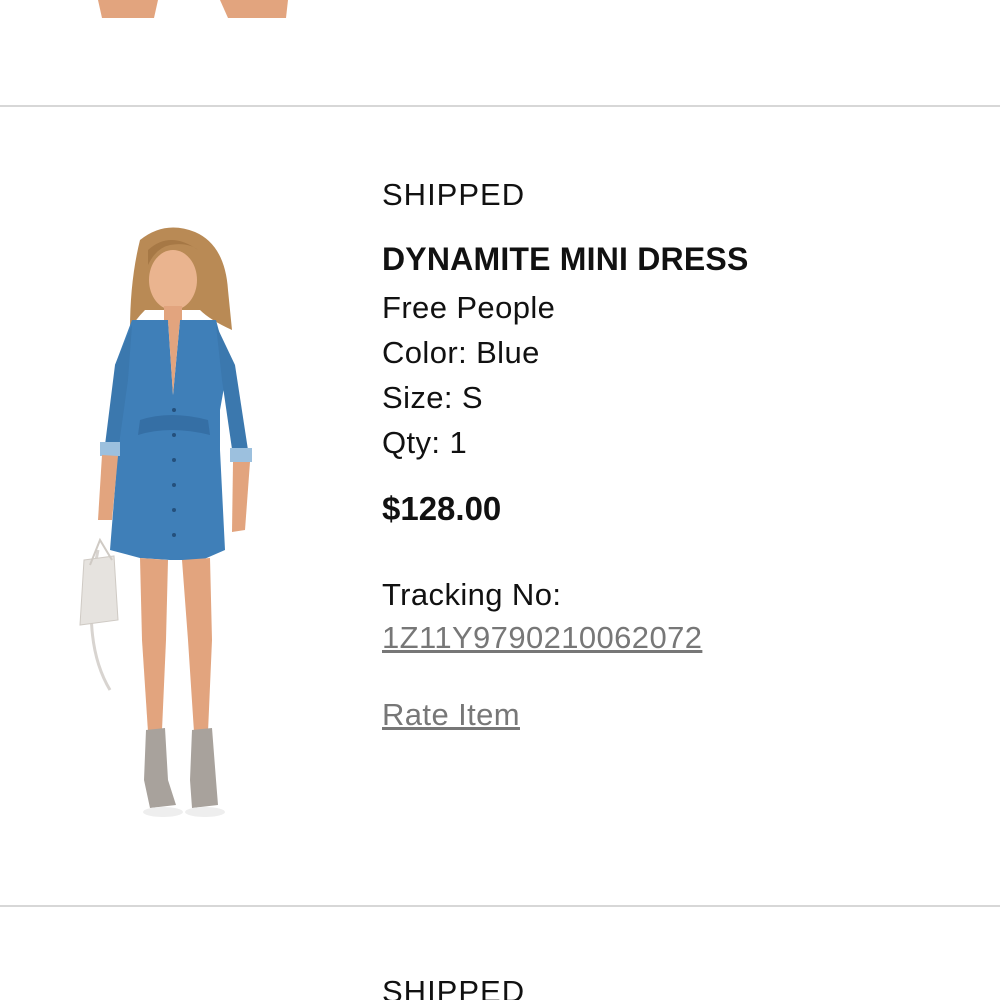  I want to click on product-size: Size: S, so click(433, 397).